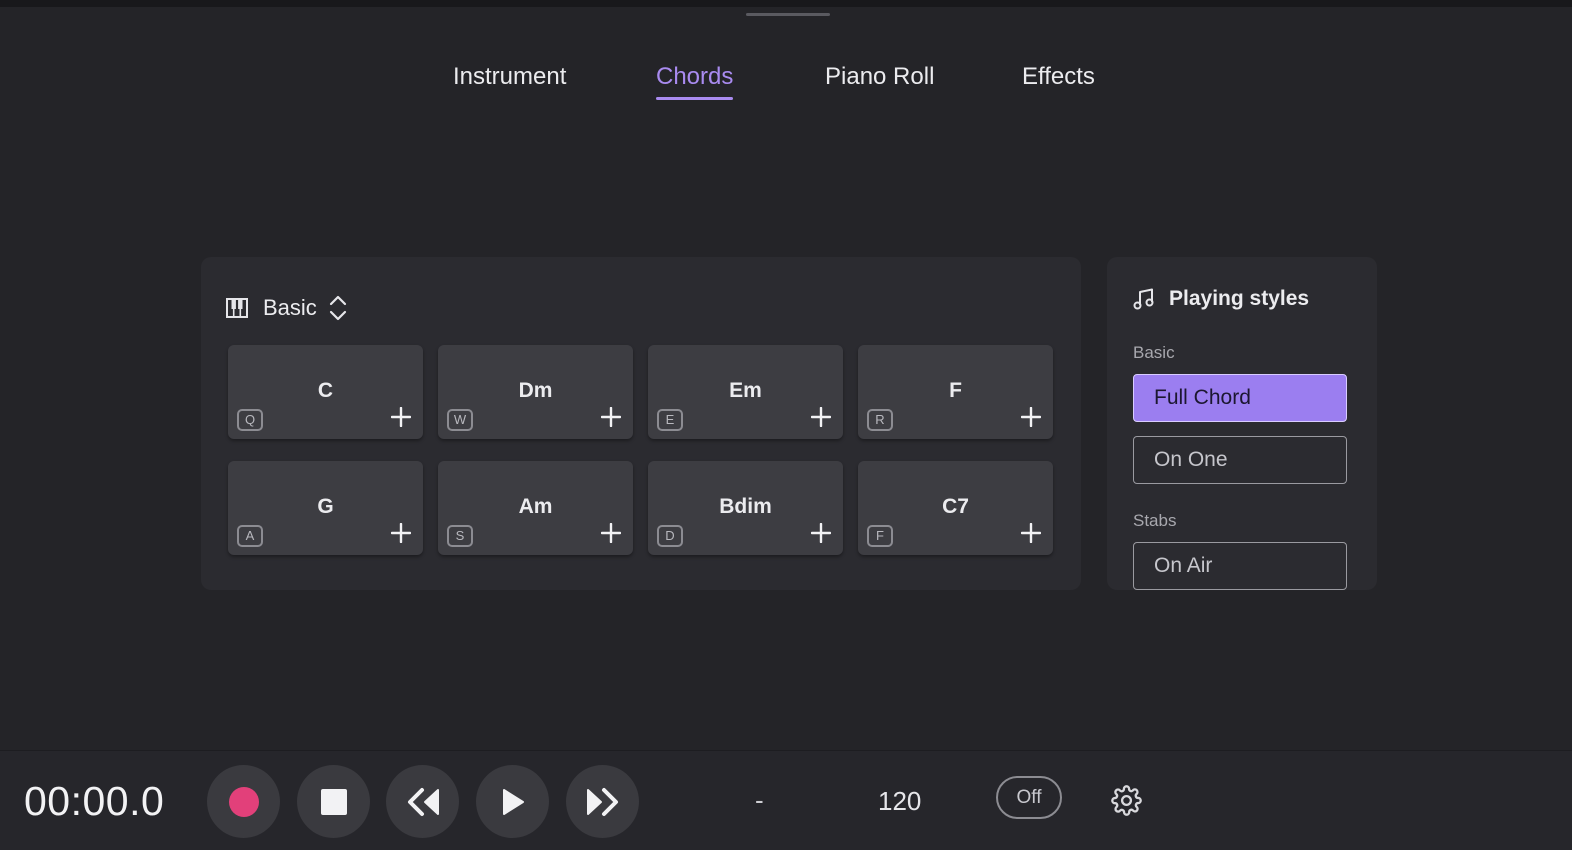 This screenshot has height=850, width=1572. Describe the element at coordinates (1240, 460) in the screenshot. I see `style-option-on-one: On One` at that location.